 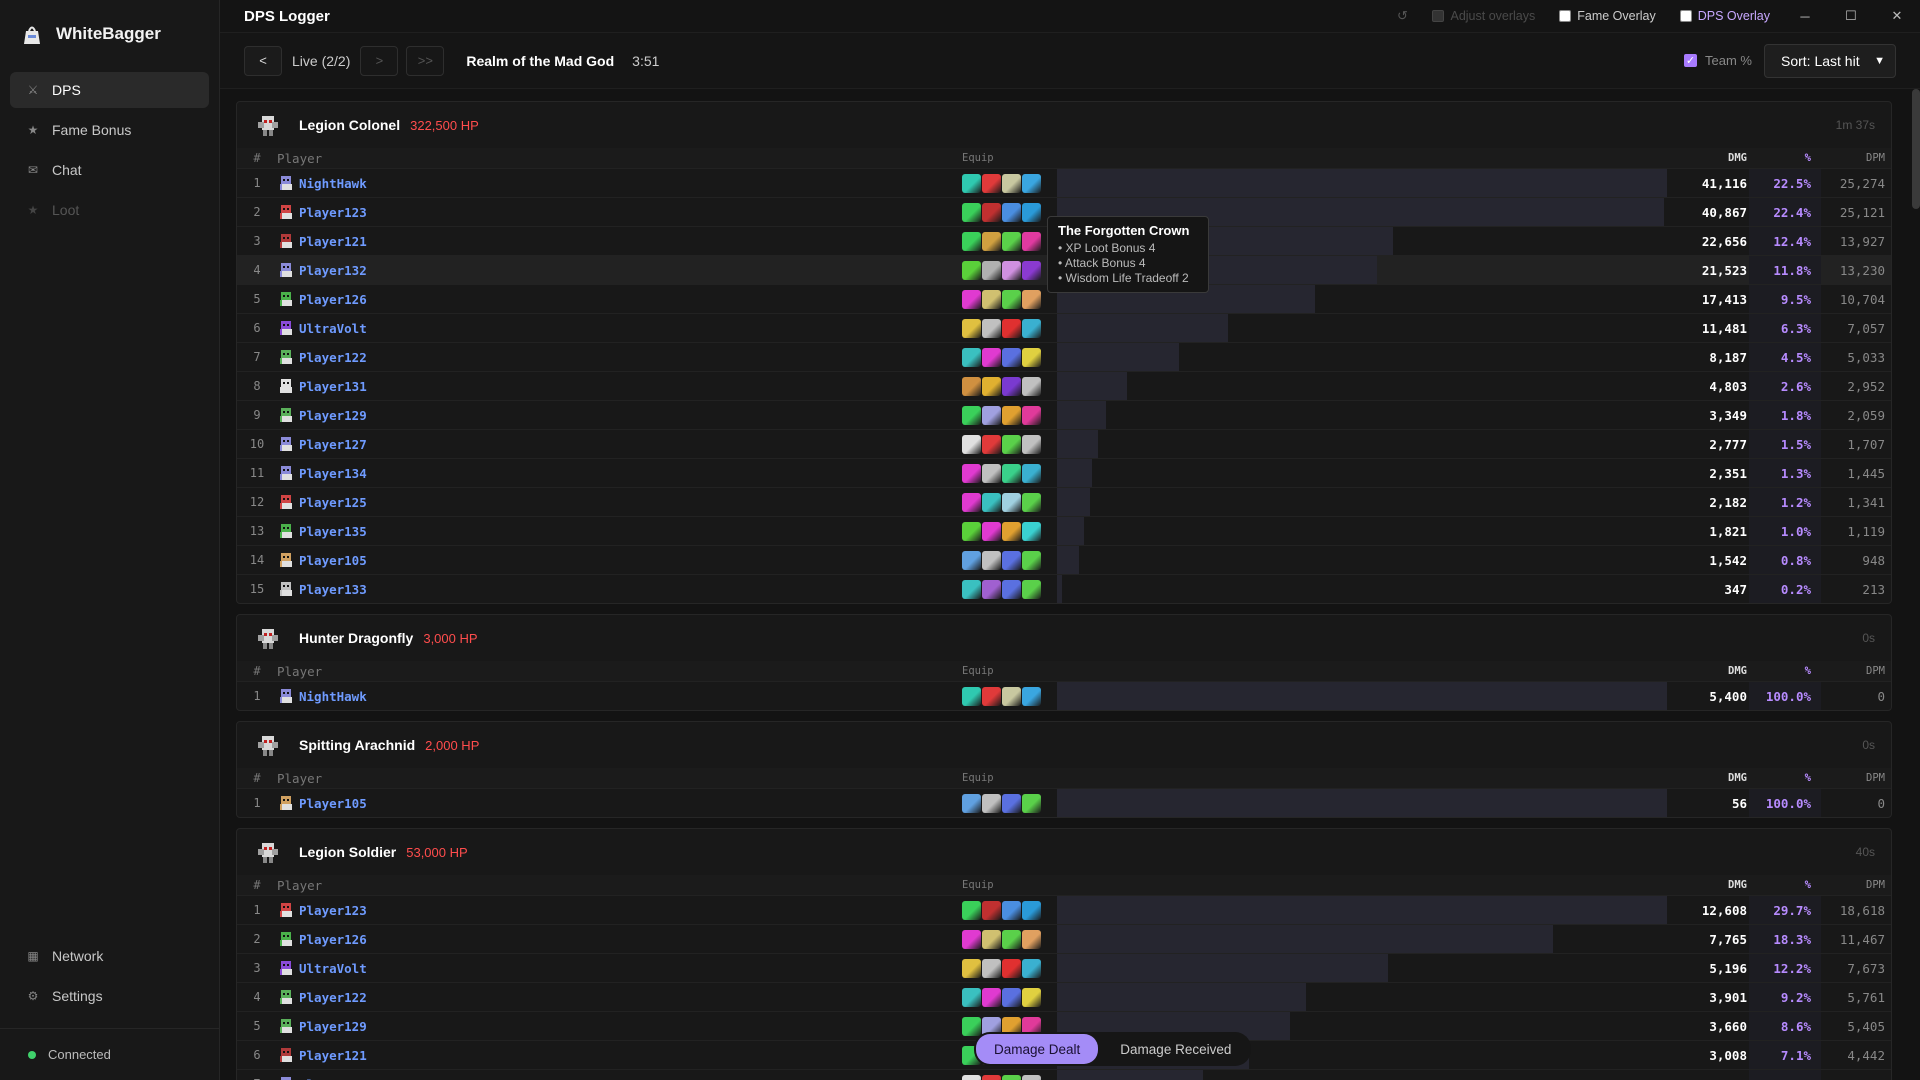 I want to click on refresh-icon: ↺, so click(x=1402, y=16).